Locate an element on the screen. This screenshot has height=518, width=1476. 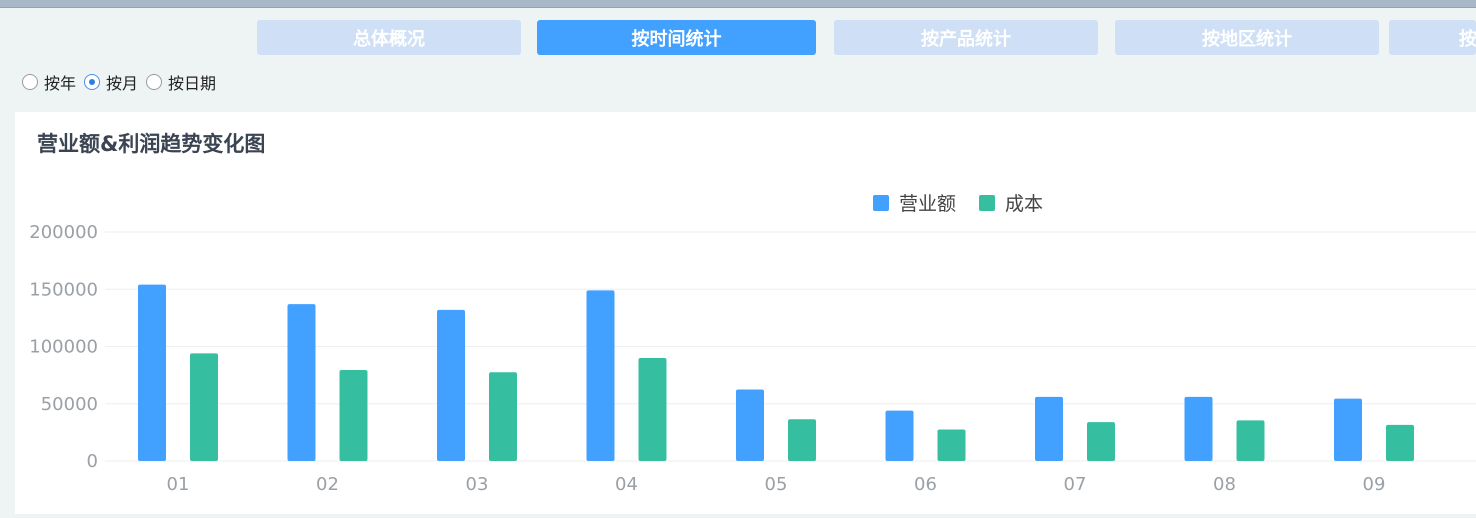
x-tick-label: 06 is located at coordinates (925, 484).